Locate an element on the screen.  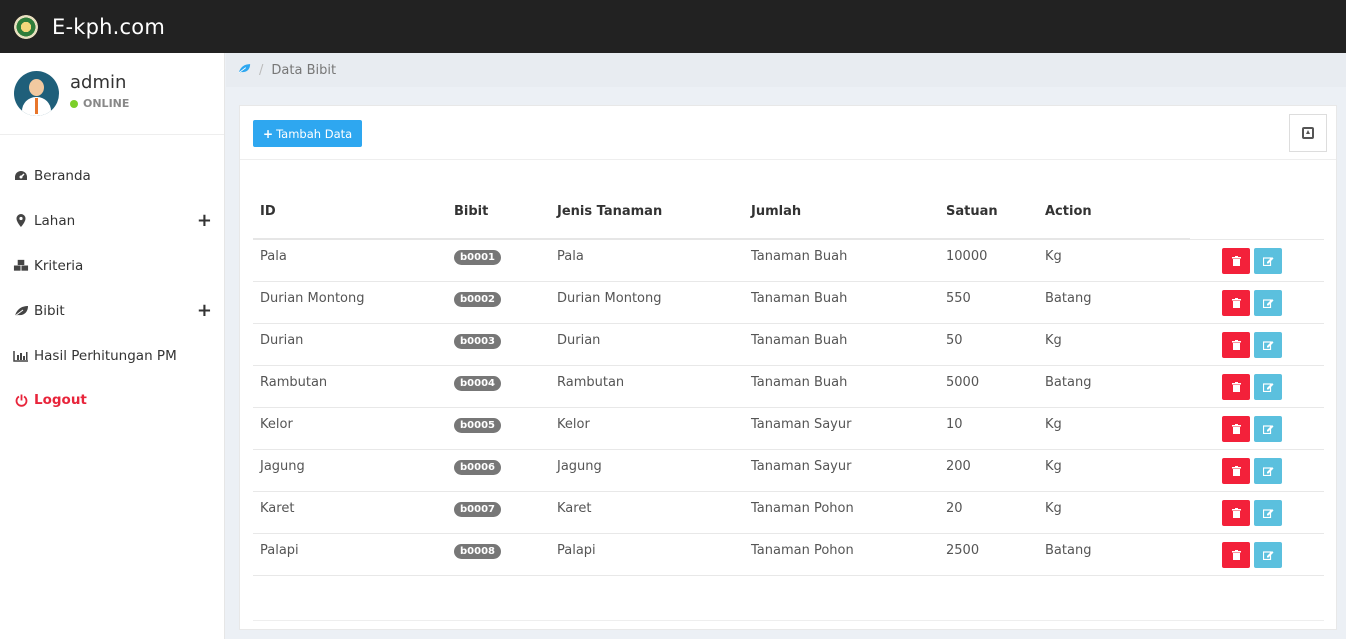
column-header: Bibit is located at coordinates (498, 212).